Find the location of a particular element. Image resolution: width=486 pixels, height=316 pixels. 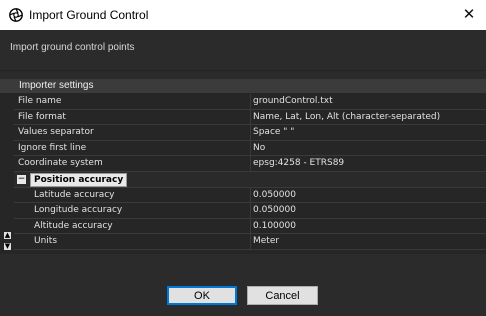

property-row-file-name: File name groundControl.txt is located at coordinates (250, 102).